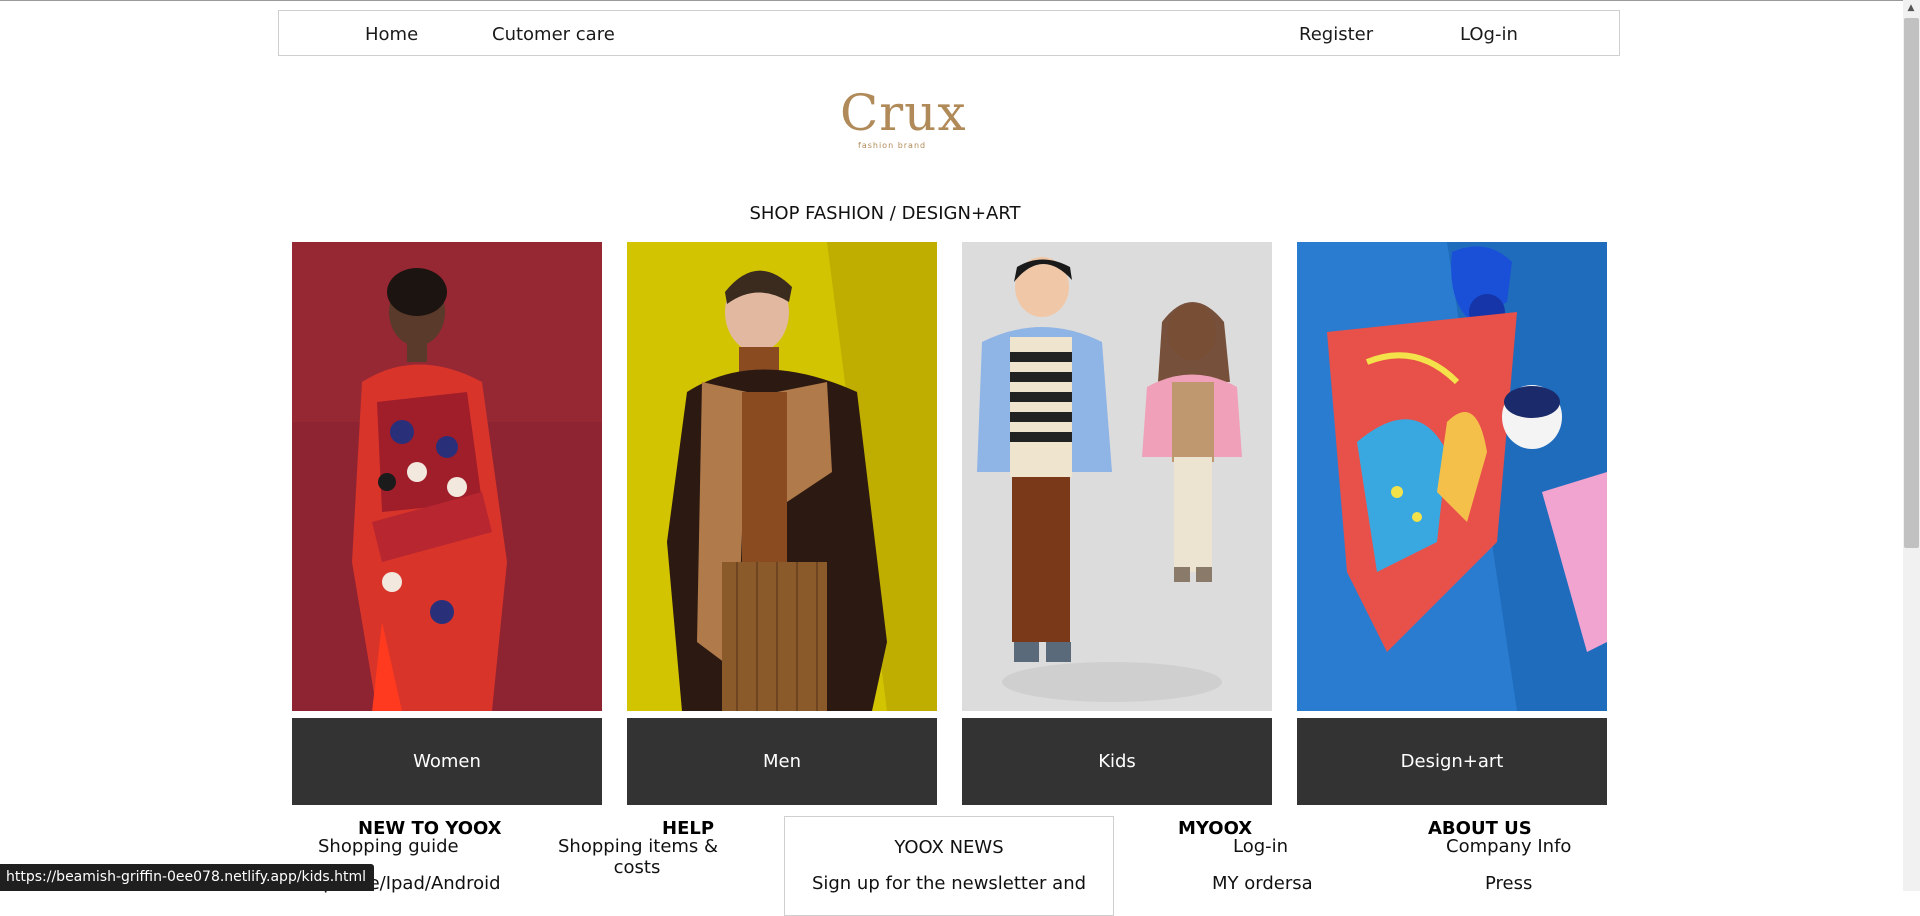  Describe the element at coordinates (1117, 476) in the screenshot. I see `kids-category-image` at that location.